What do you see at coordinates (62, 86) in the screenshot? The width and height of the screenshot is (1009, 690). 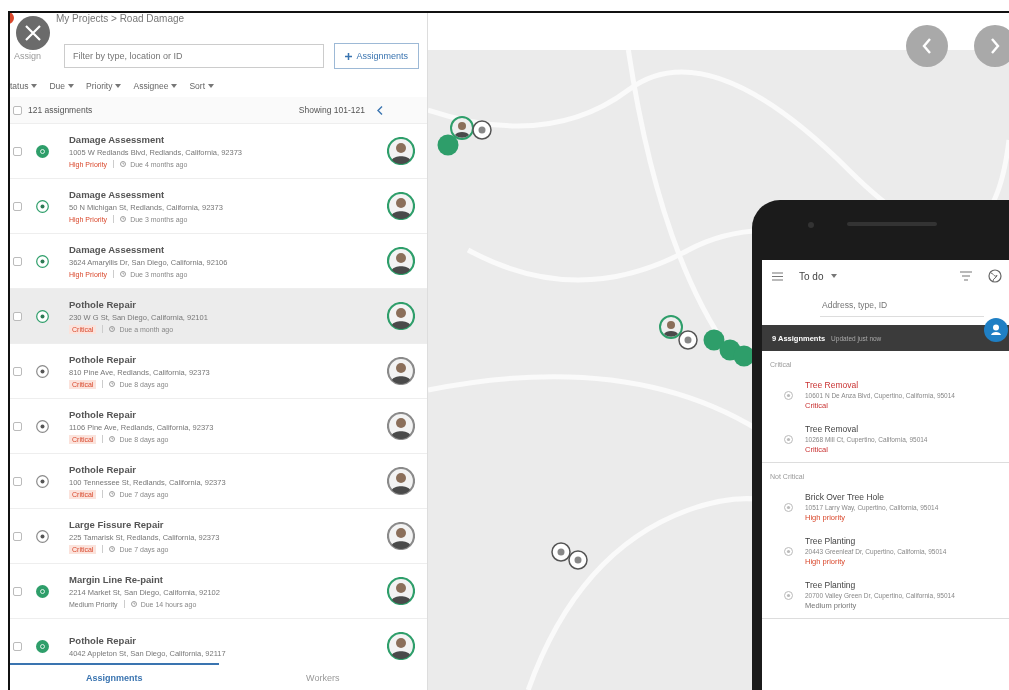 I see `filter-dropdown: Due` at bounding box center [62, 86].